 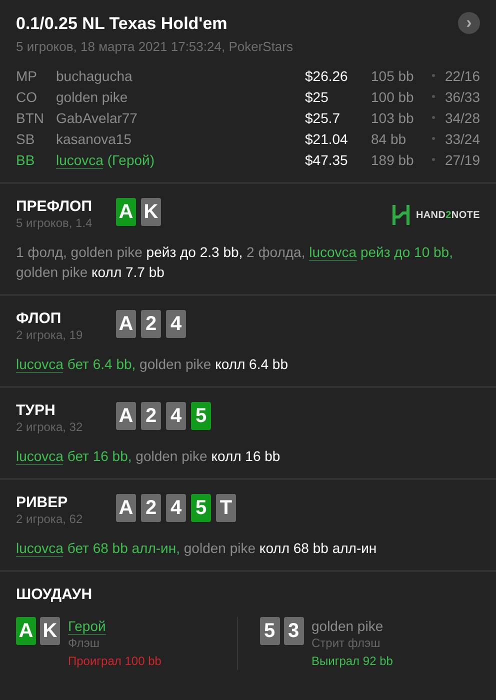 I want to click on player-name: lucovca (Герой), so click(x=105, y=160).